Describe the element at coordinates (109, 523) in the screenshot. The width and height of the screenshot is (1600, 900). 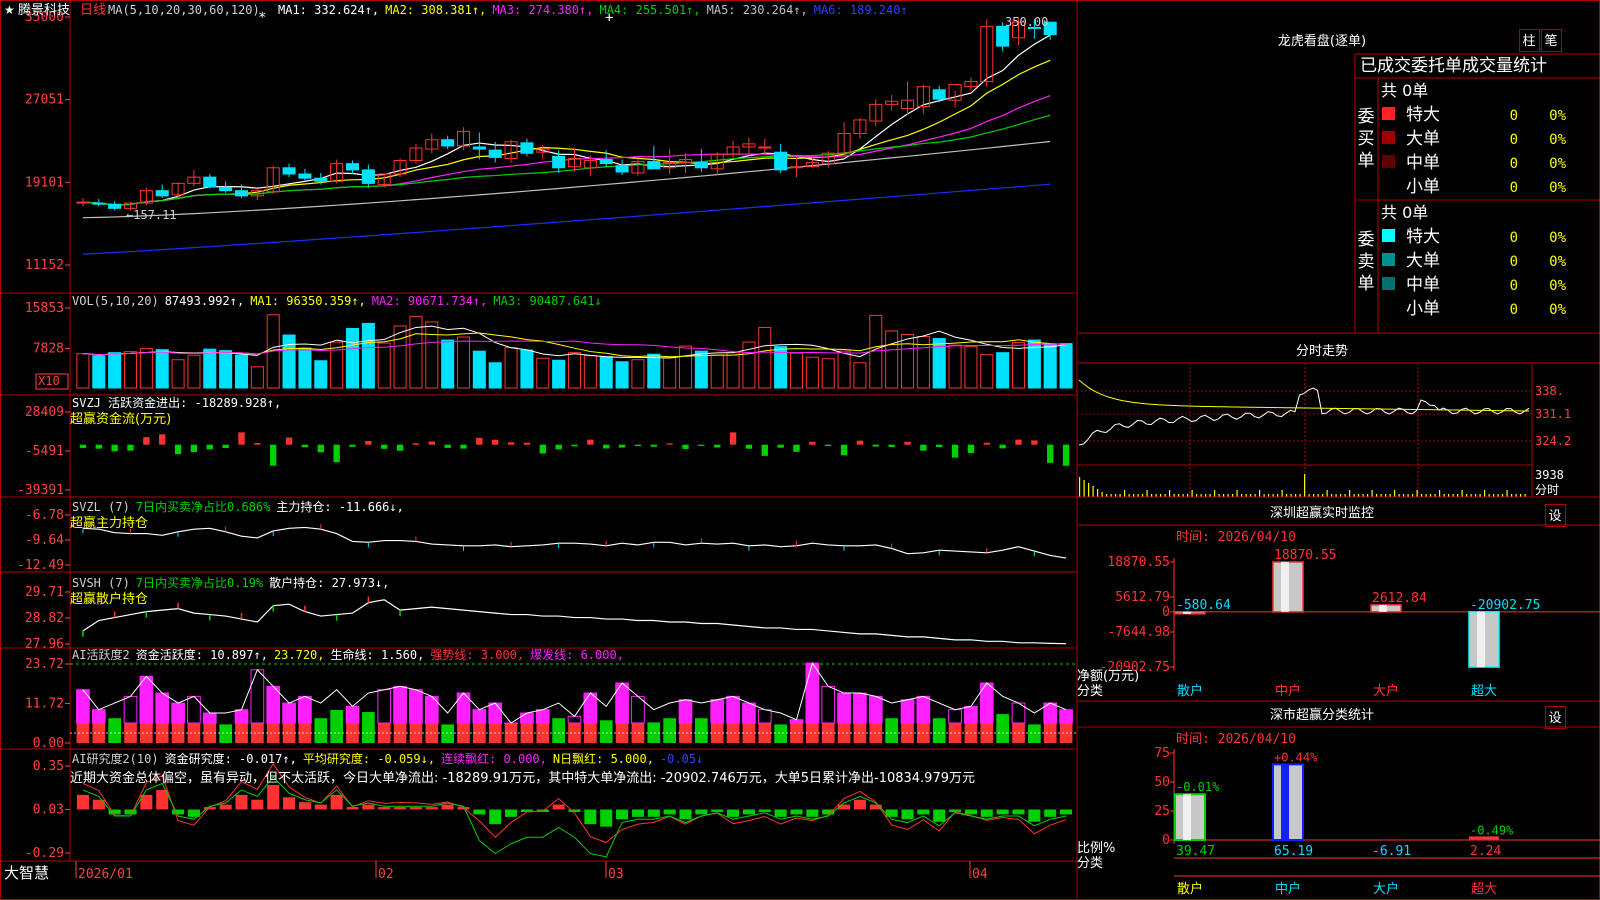
I see `svzl-subtitle: 超赢主力持仓` at that location.